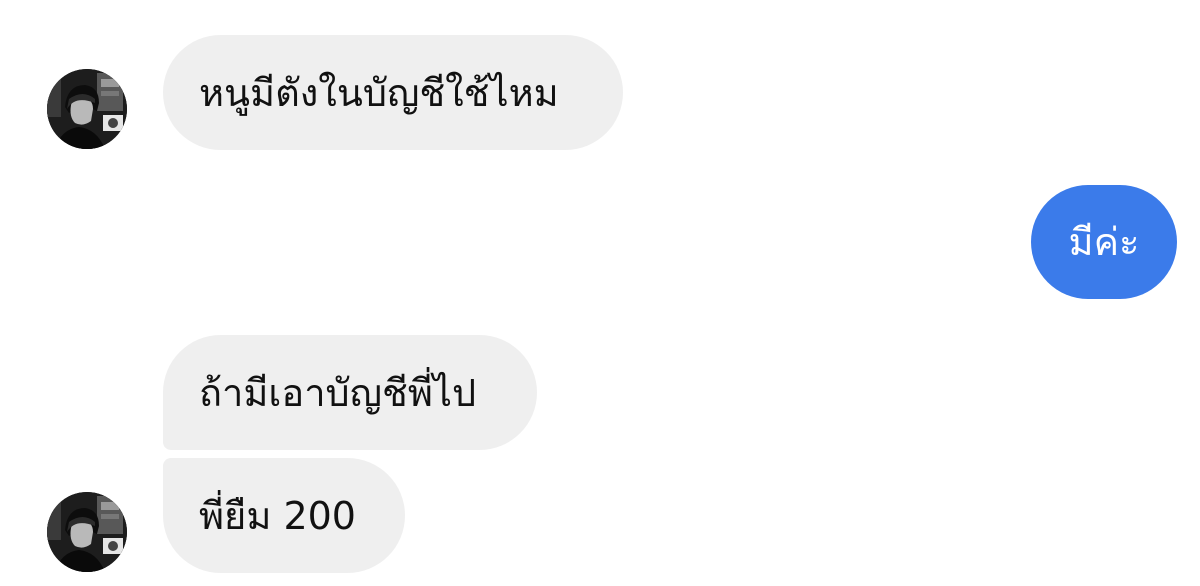 This screenshot has width=1200, height=586. I want to click on message-bubble-outgoing: มีค่ะ, so click(1104, 242).